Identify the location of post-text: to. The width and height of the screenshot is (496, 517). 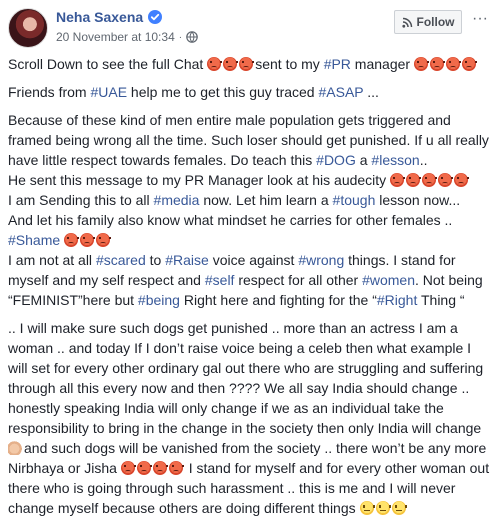
(155, 260).